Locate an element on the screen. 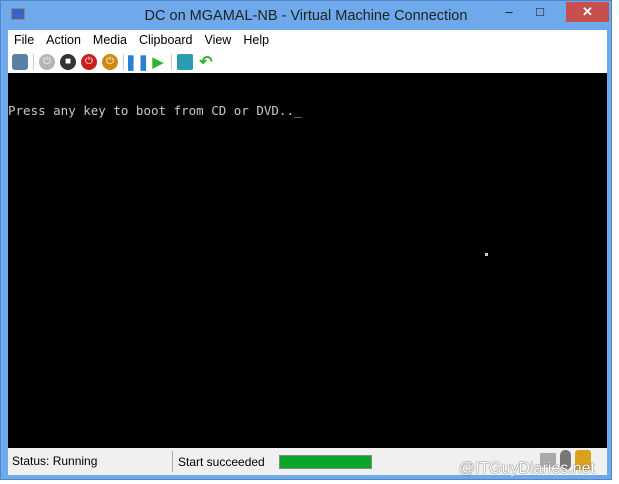  menu-file: File is located at coordinates (24, 40).